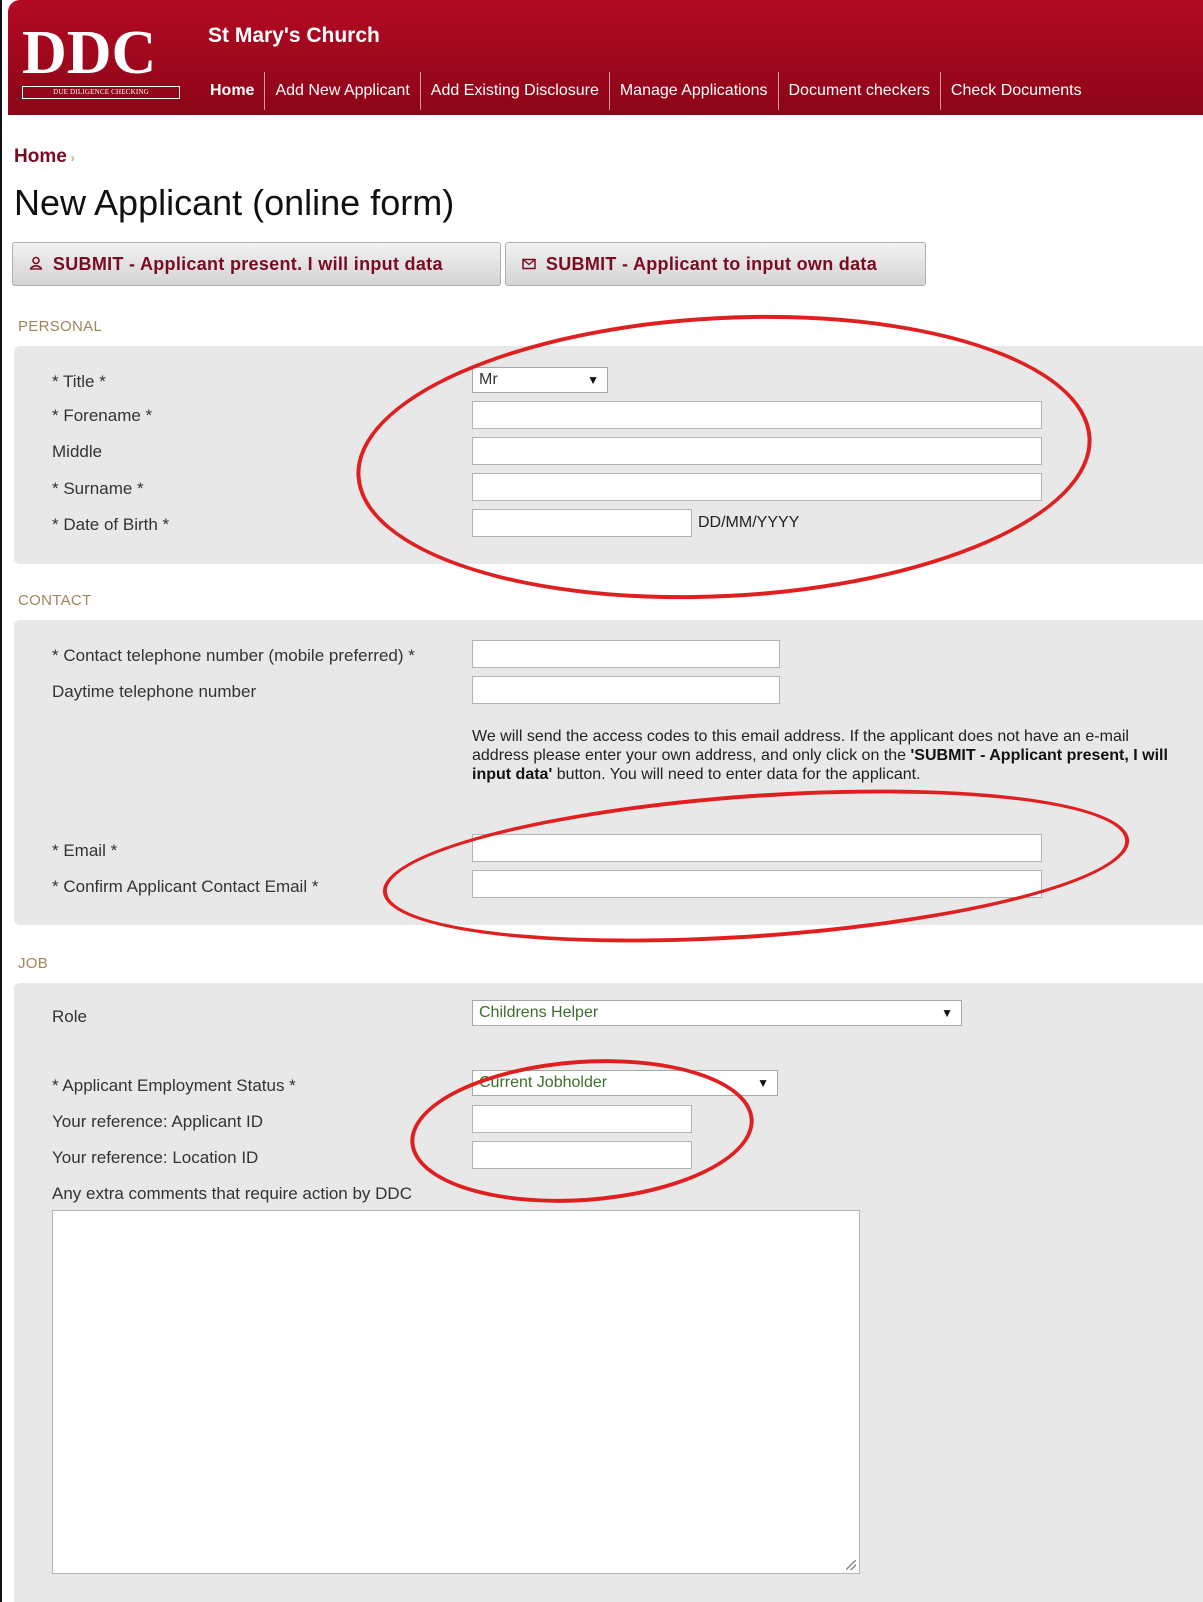 The image size is (1203, 1602). Describe the element at coordinates (33, 963) in the screenshot. I see `section-job: JOB` at that location.